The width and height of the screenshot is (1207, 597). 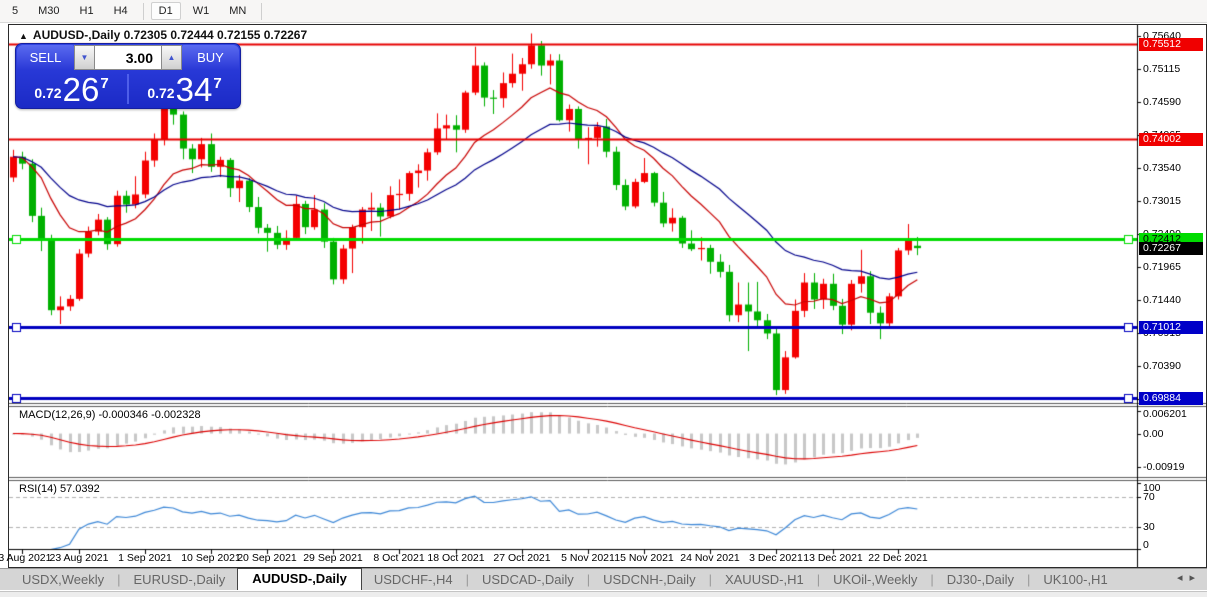 I want to click on price-tag-black: 0.72267, so click(x=1171, y=248).